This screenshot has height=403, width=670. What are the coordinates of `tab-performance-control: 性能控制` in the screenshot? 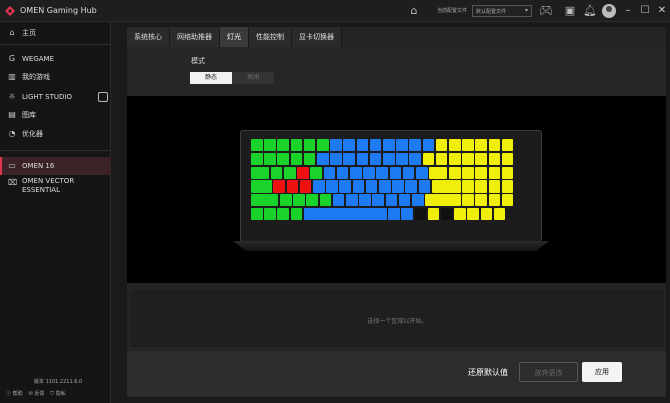 It's located at (270, 37).